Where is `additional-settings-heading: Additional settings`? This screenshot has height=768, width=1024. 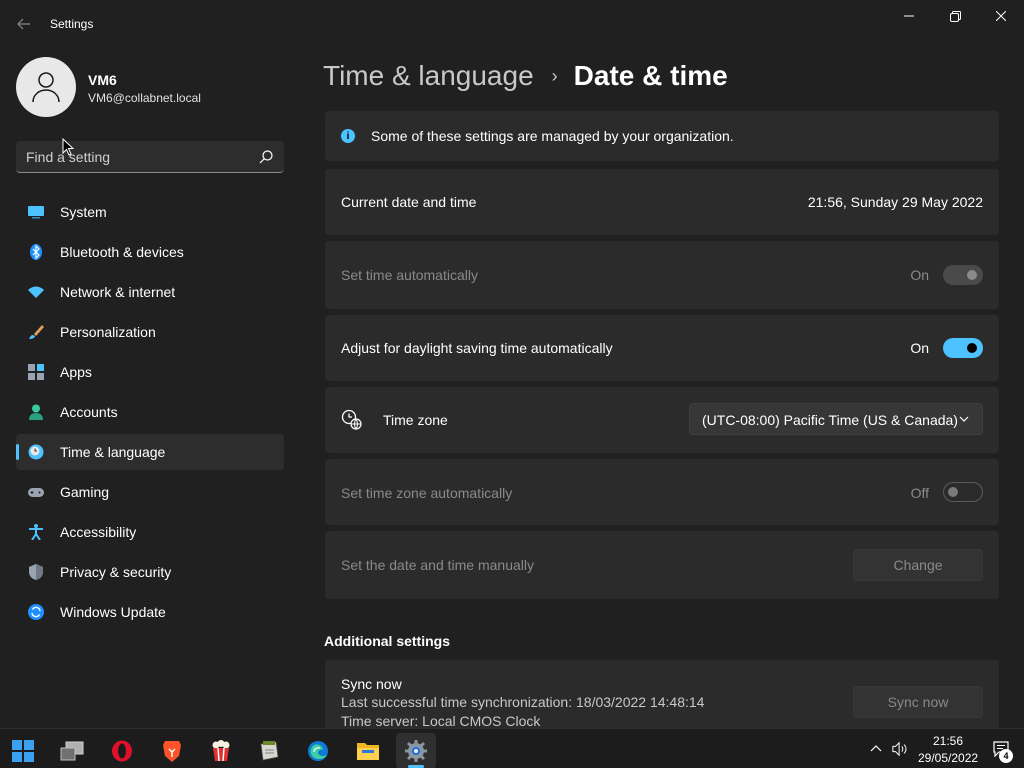 additional-settings-heading: Additional settings is located at coordinates (387, 641).